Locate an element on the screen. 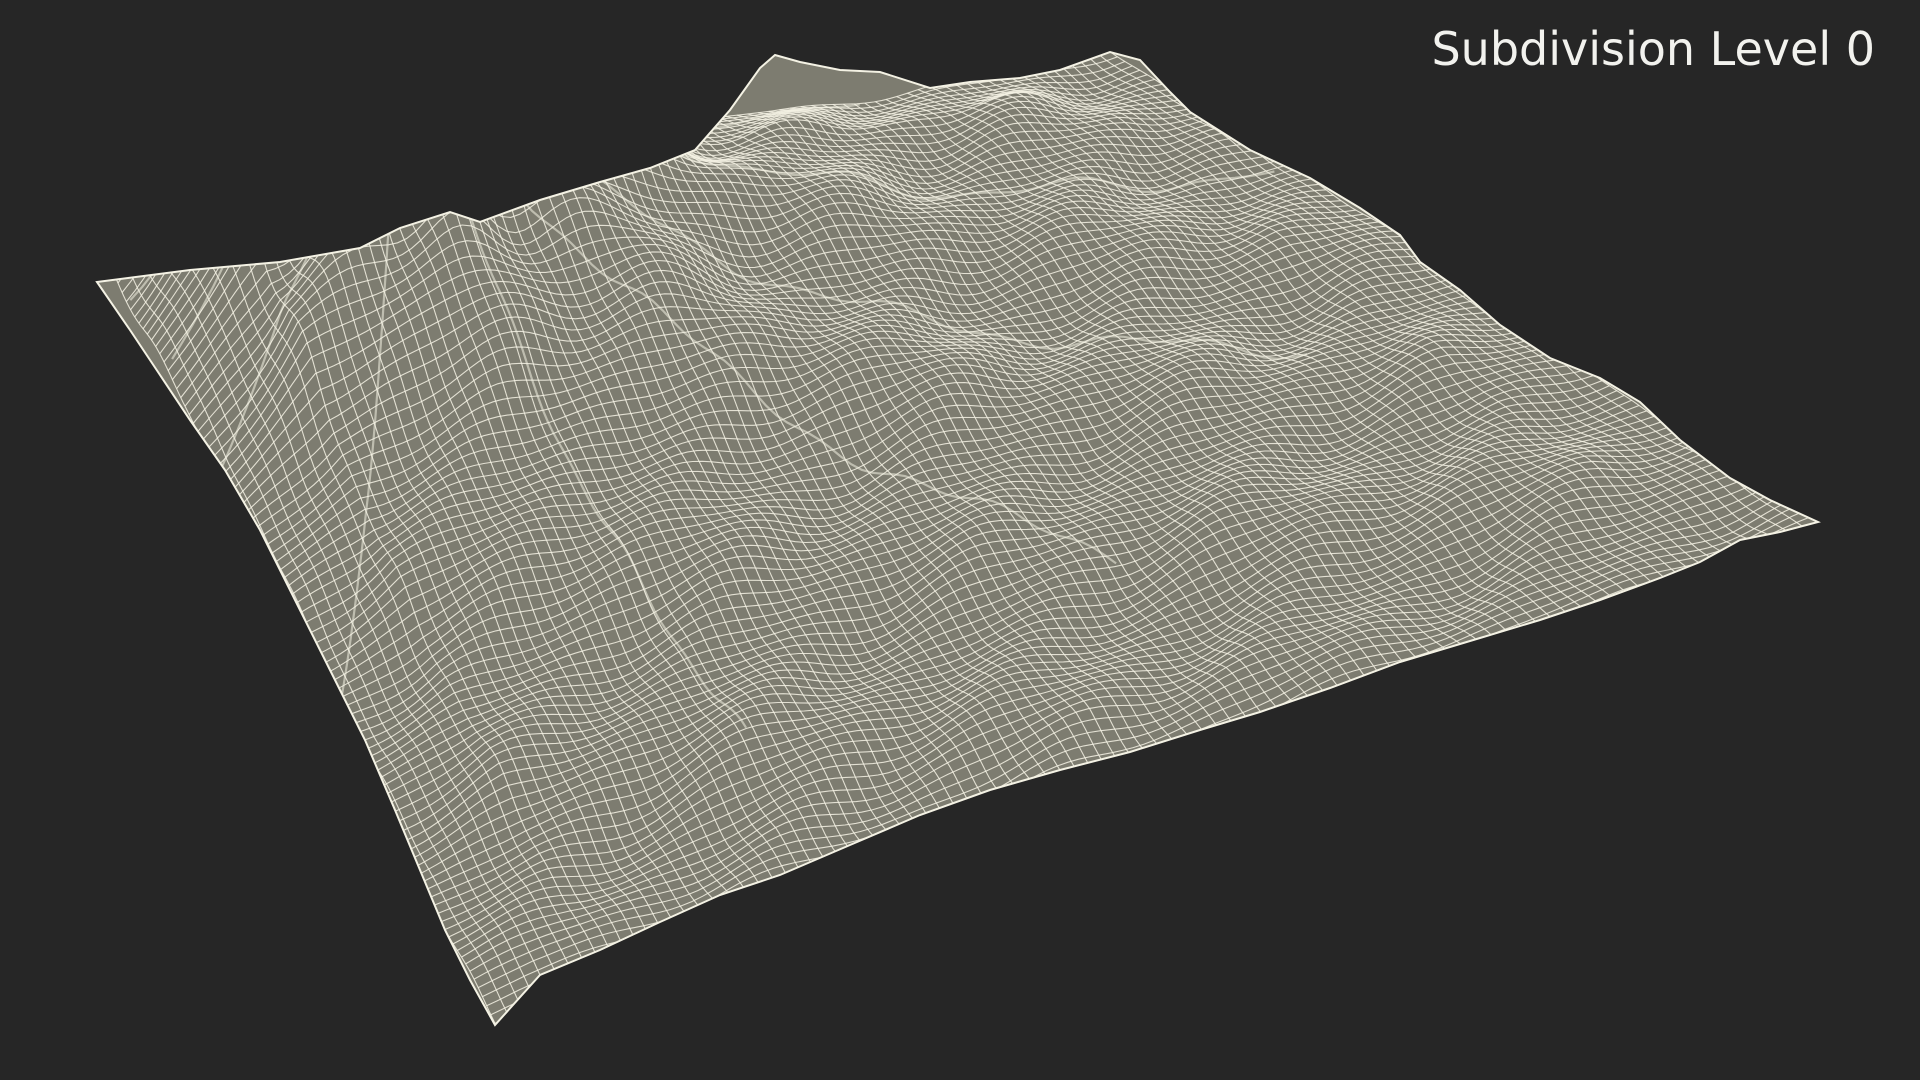 Image resolution: width=1920 pixels, height=1080 pixels. subdivision-level-label: Subdivision Level 0 is located at coordinates (1653, 49).